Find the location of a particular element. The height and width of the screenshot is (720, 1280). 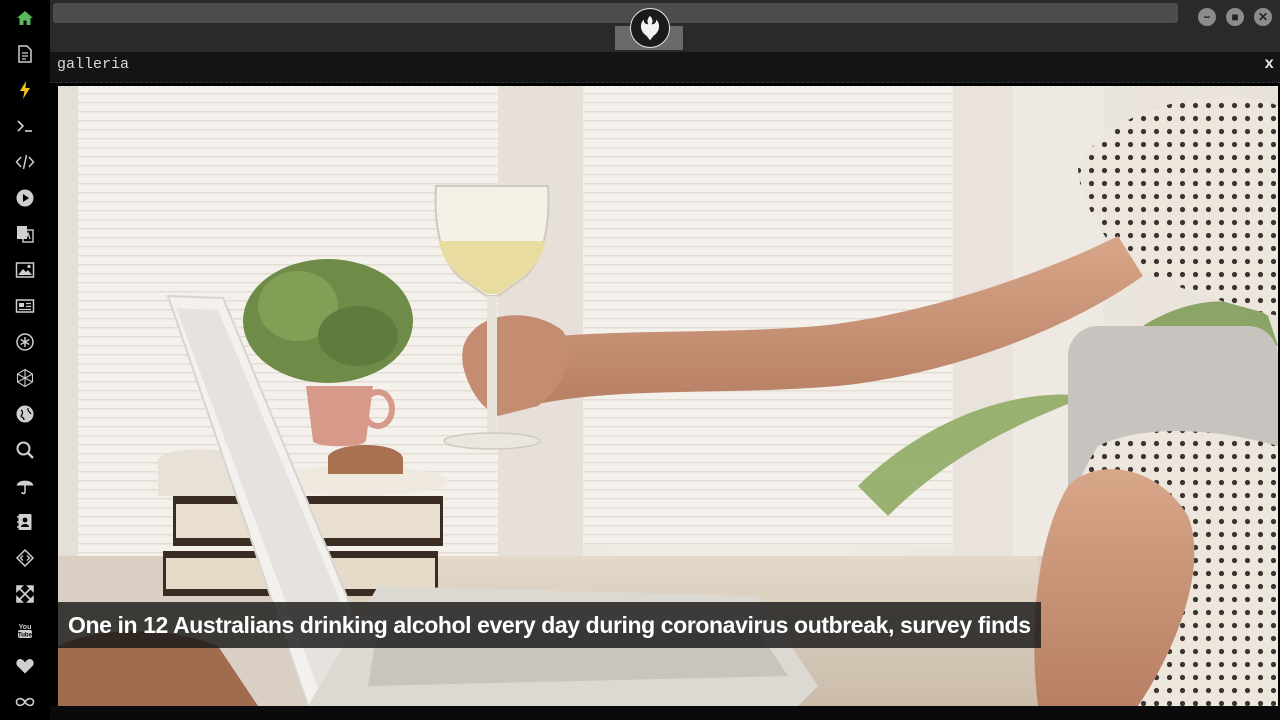

play-icon is located at coordinates (25, 198).